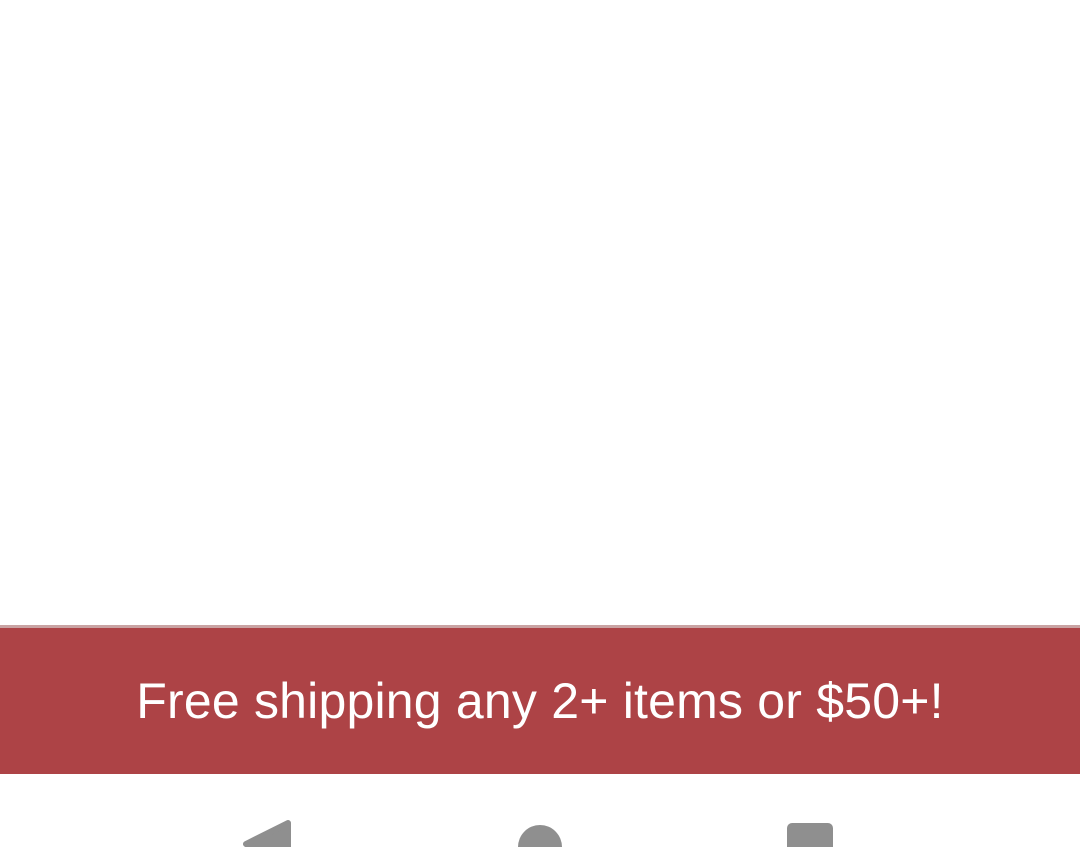 This screenshot has width=1080, height=847. I want to click on system-nav-bar, so click(540, 810).